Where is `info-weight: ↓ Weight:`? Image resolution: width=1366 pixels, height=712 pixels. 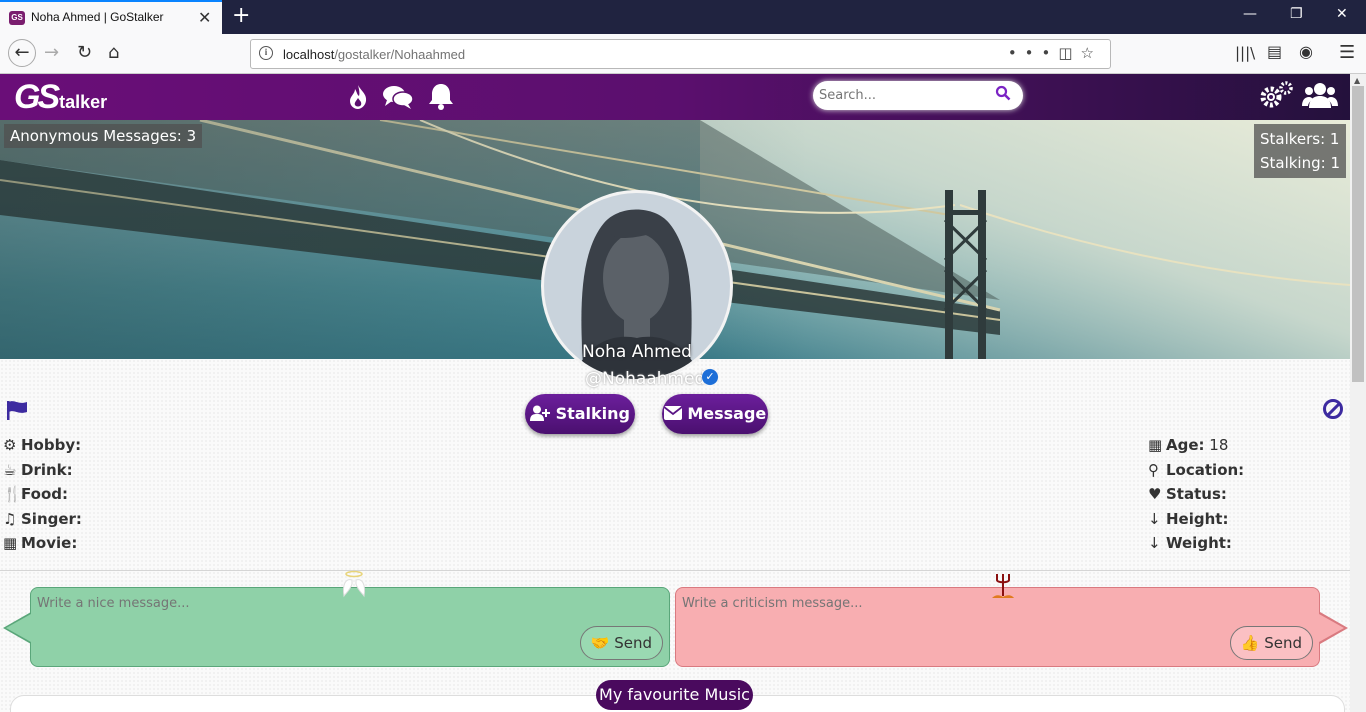
info-weight: ↓ Weight: is located at coordinates (1190, 543).